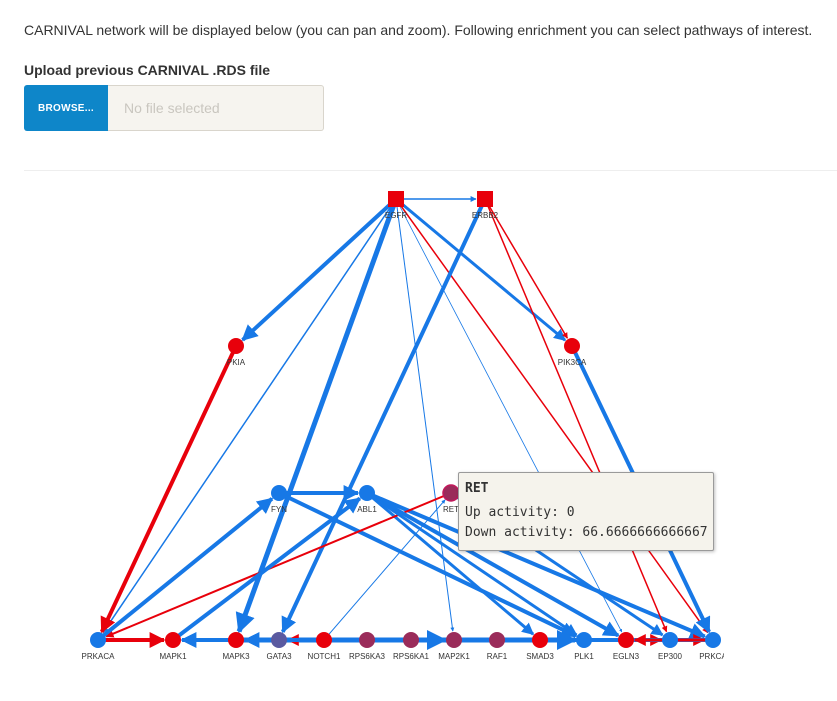  I want to click on node-erbb2: ERBB2, so click(485, 205).